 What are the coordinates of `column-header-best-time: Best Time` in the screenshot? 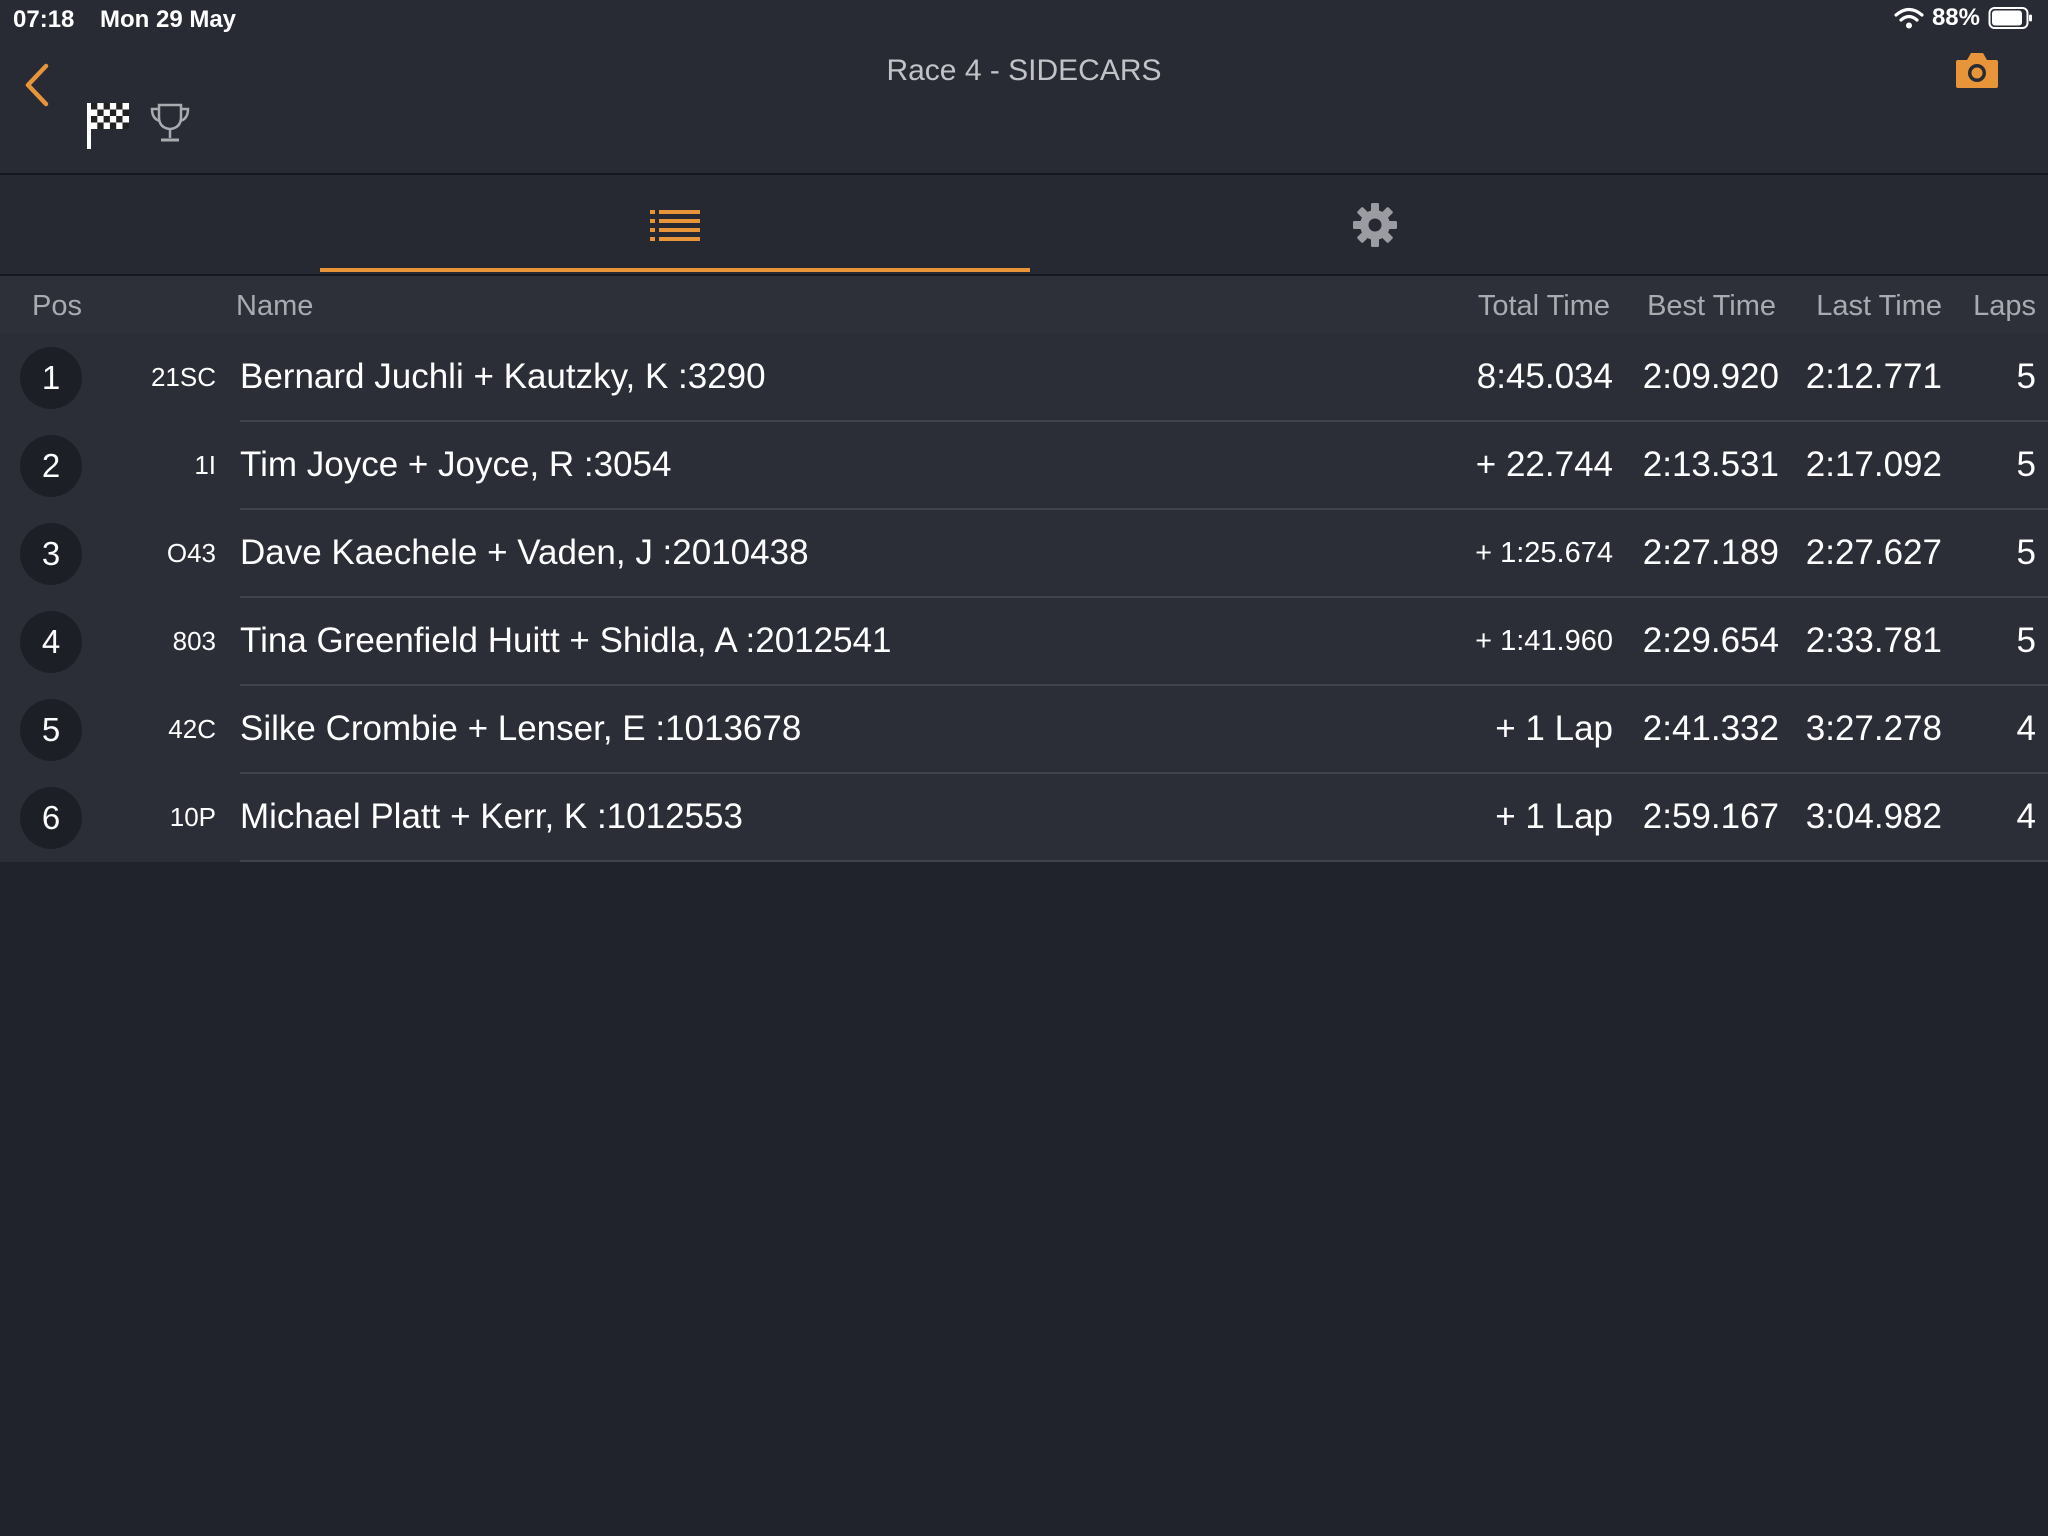 It's located at (1711, 306).